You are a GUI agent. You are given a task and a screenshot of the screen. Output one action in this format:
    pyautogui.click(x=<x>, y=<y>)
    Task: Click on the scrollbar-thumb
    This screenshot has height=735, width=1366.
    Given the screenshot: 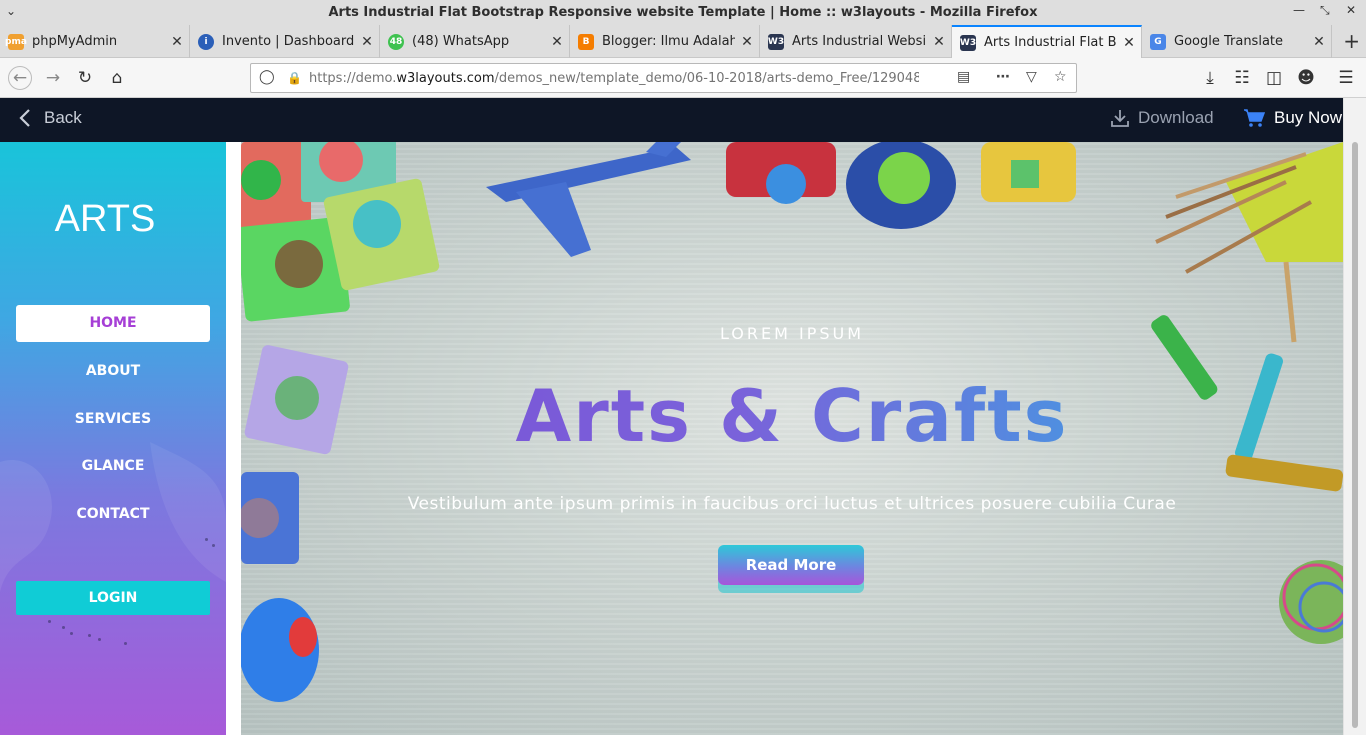 What is the action you would take?
    pyautogui.click(x=1355, y=435)
    